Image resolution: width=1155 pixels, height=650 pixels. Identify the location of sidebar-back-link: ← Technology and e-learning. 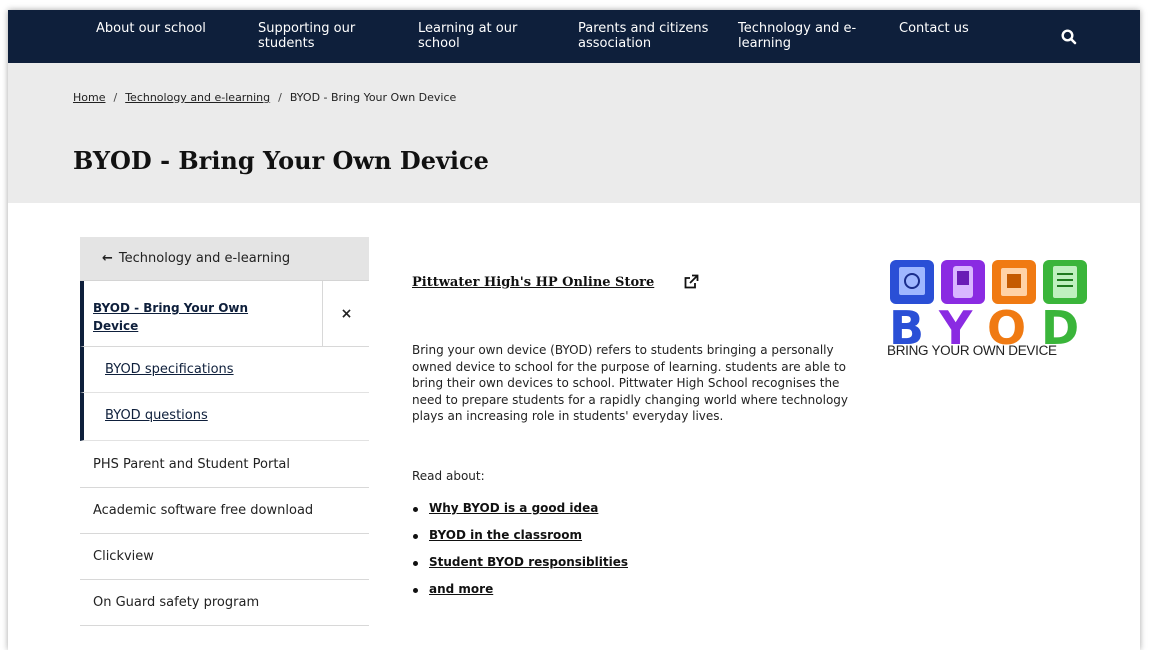
(224, 259).